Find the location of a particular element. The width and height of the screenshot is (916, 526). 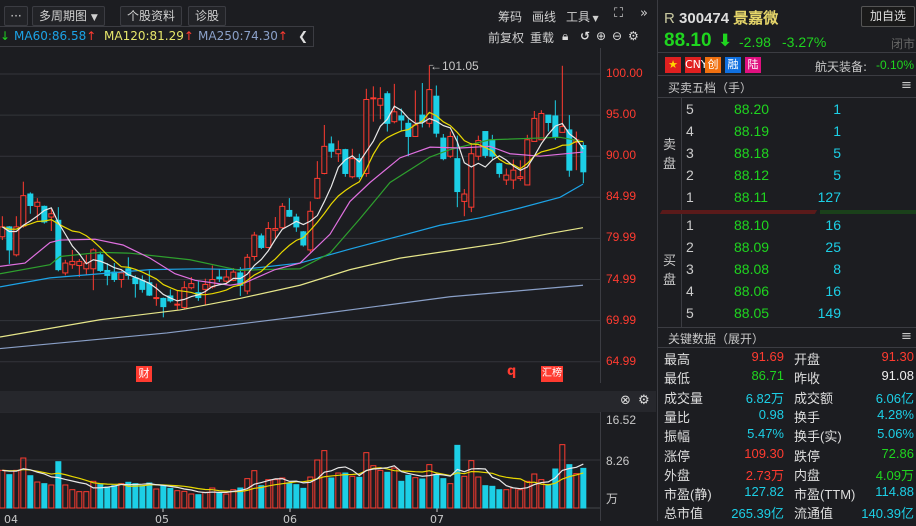

max-price-annotation: ←101.05 is located at coordinates (454, 66).